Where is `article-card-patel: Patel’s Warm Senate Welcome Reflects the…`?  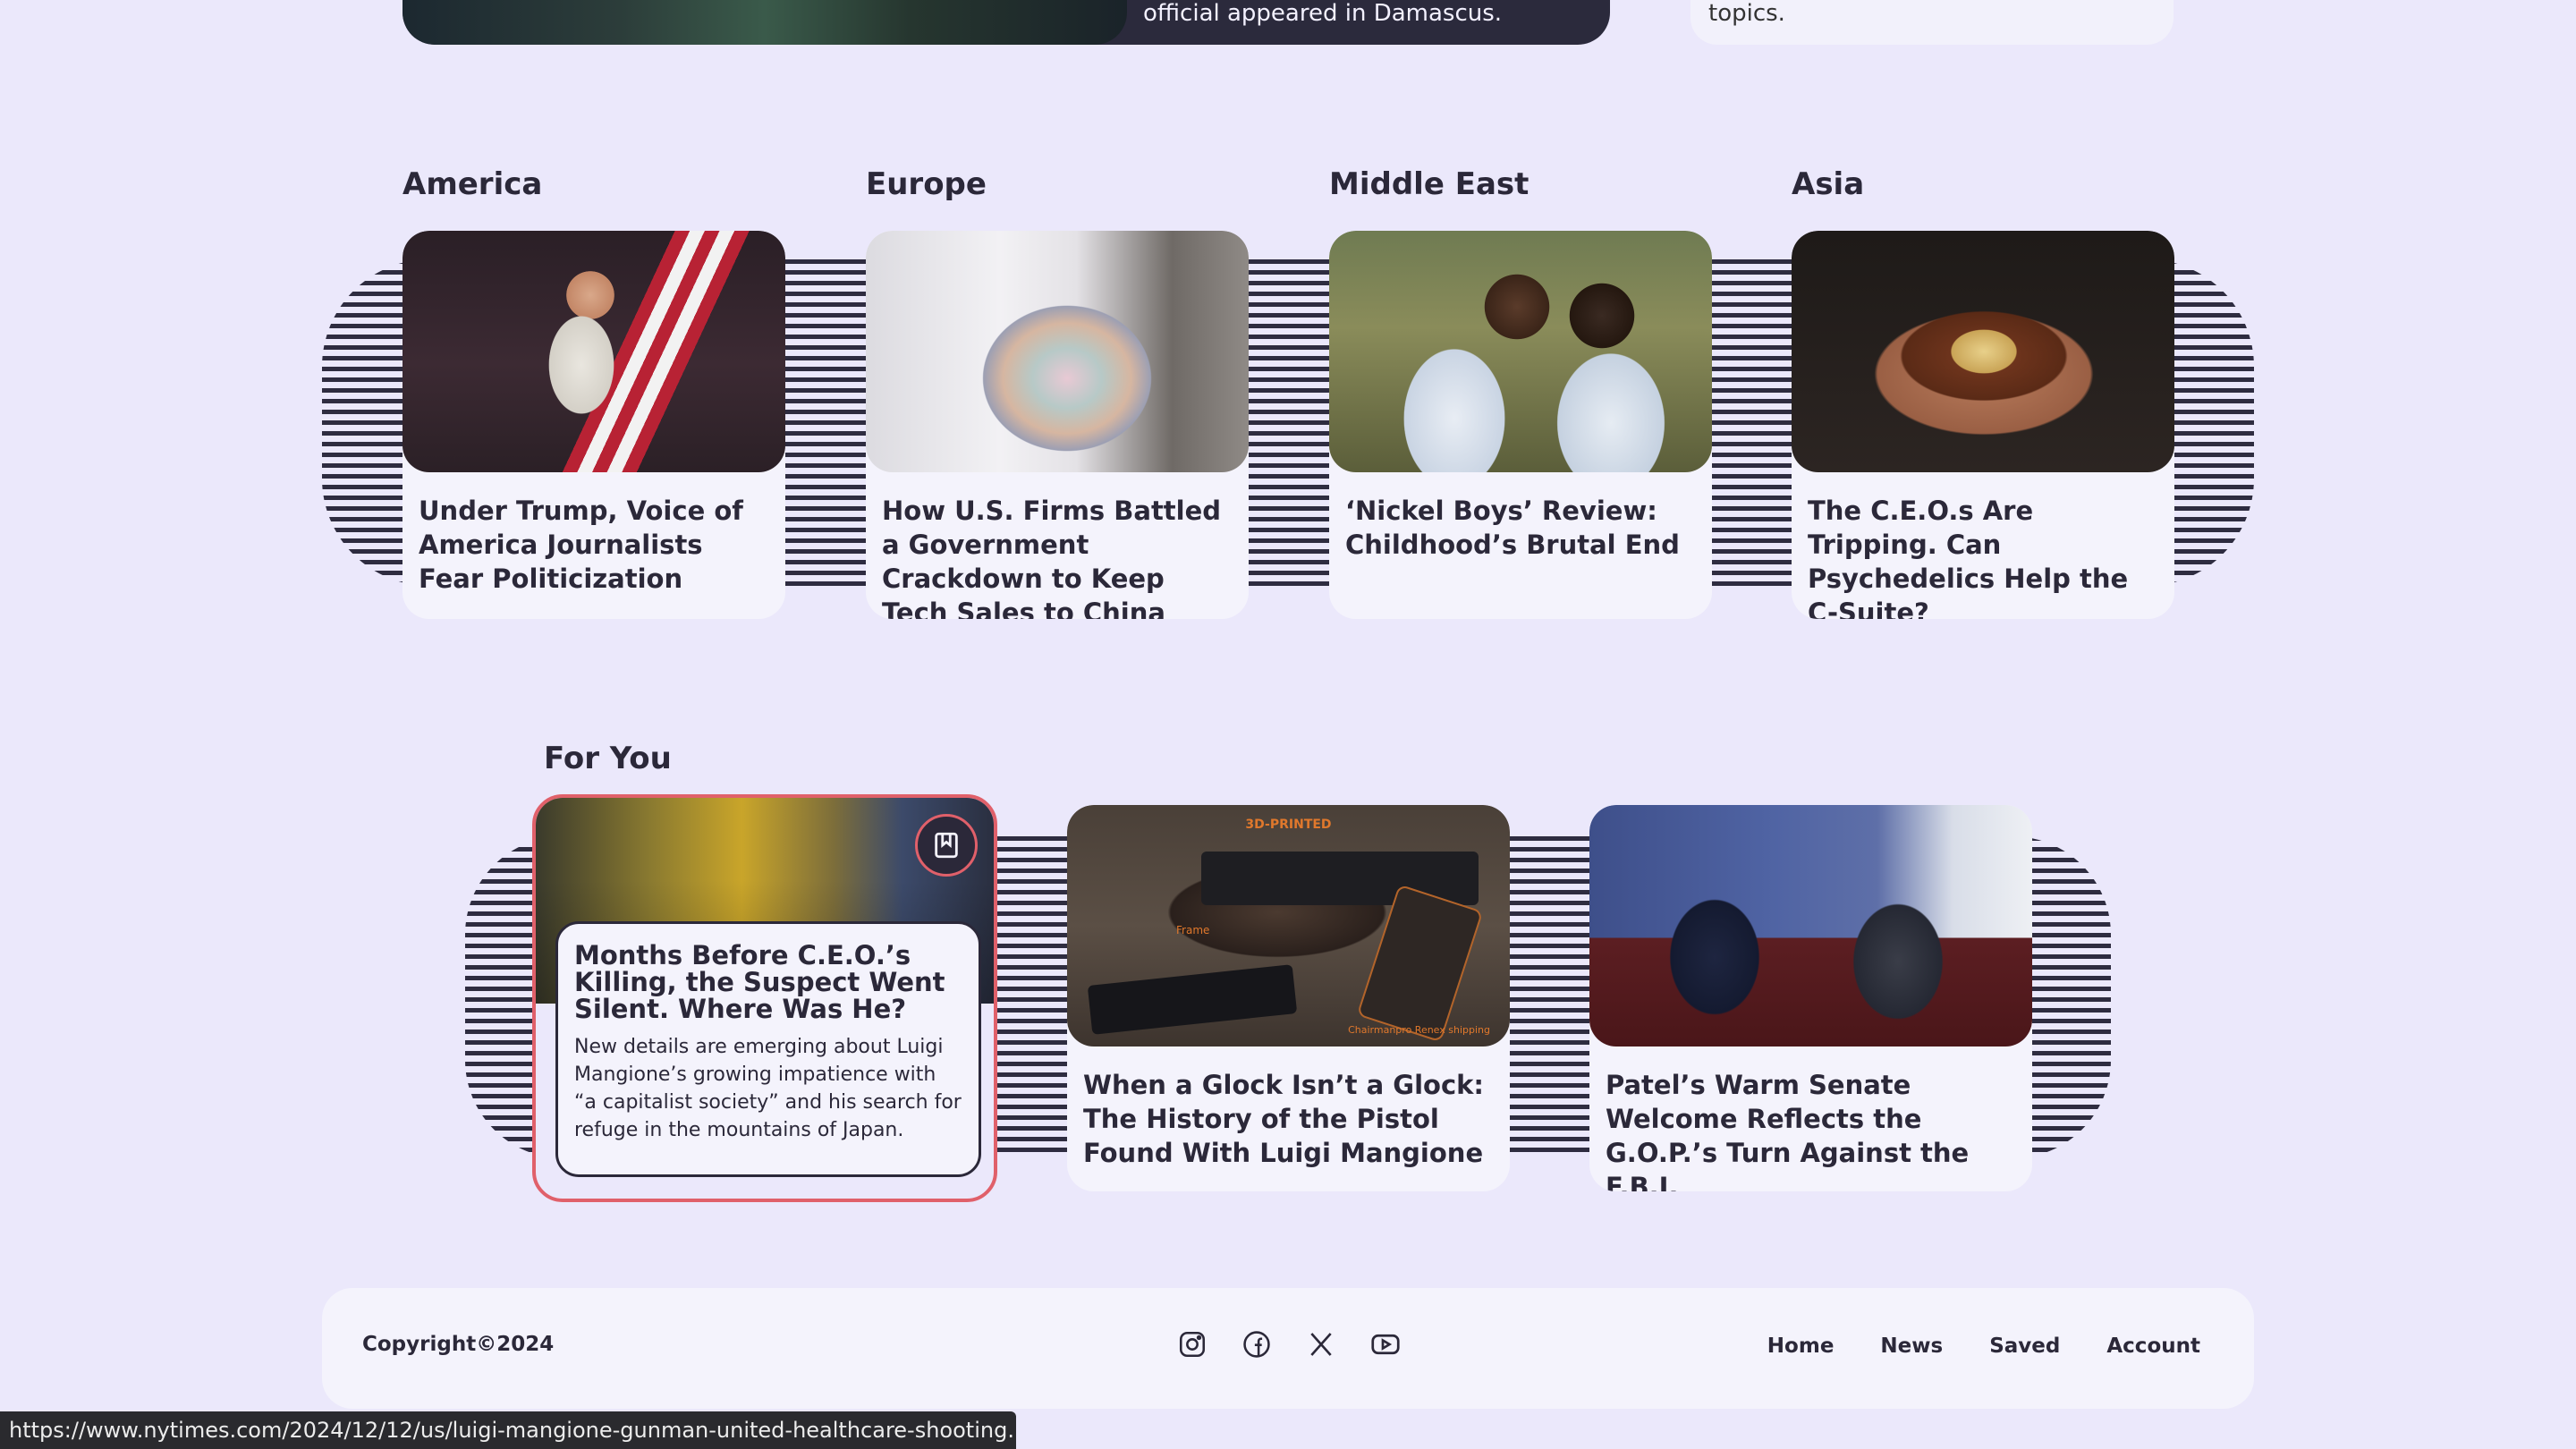 article-card-patel: Patel’s Warm Senate Welcome Reflects the… is located at coordinates (1810, 998).